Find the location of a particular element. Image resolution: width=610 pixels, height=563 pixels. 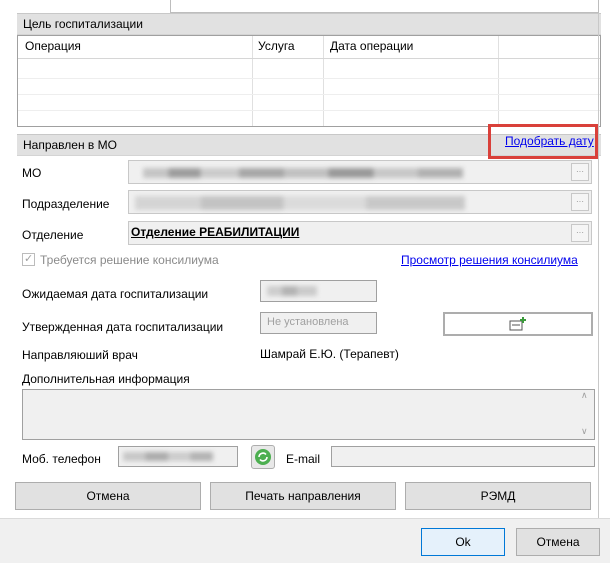

ok-button: Ok is located at coordinates (463, 542).